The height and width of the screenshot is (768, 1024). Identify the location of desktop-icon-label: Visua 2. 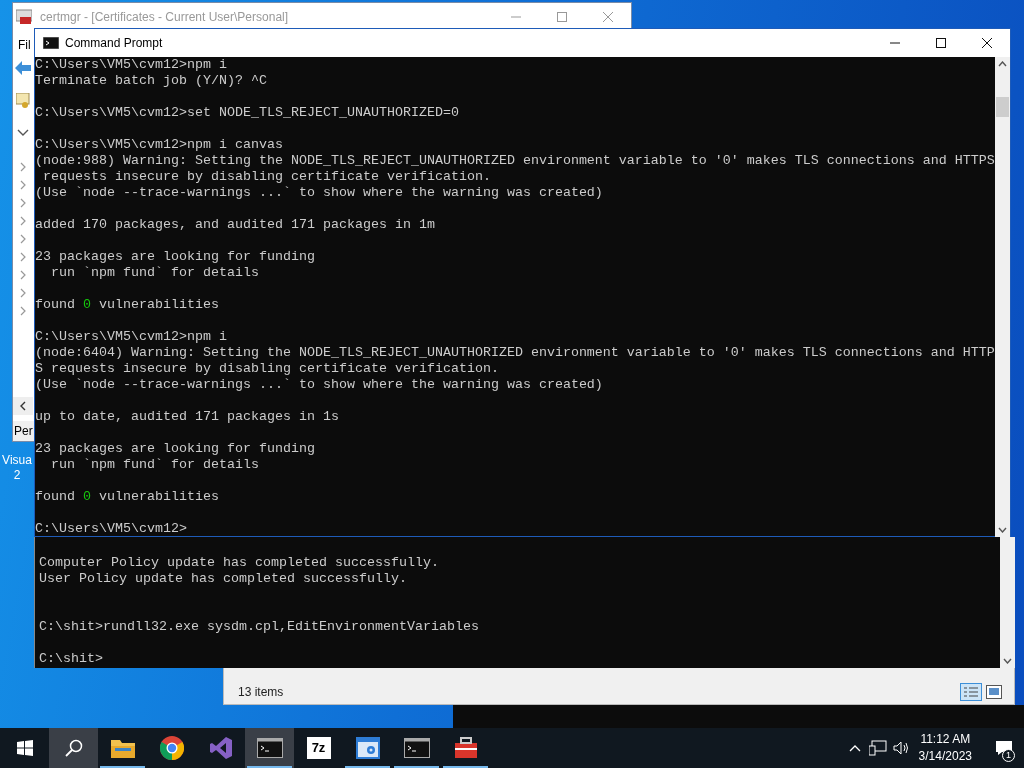
(17, 468).